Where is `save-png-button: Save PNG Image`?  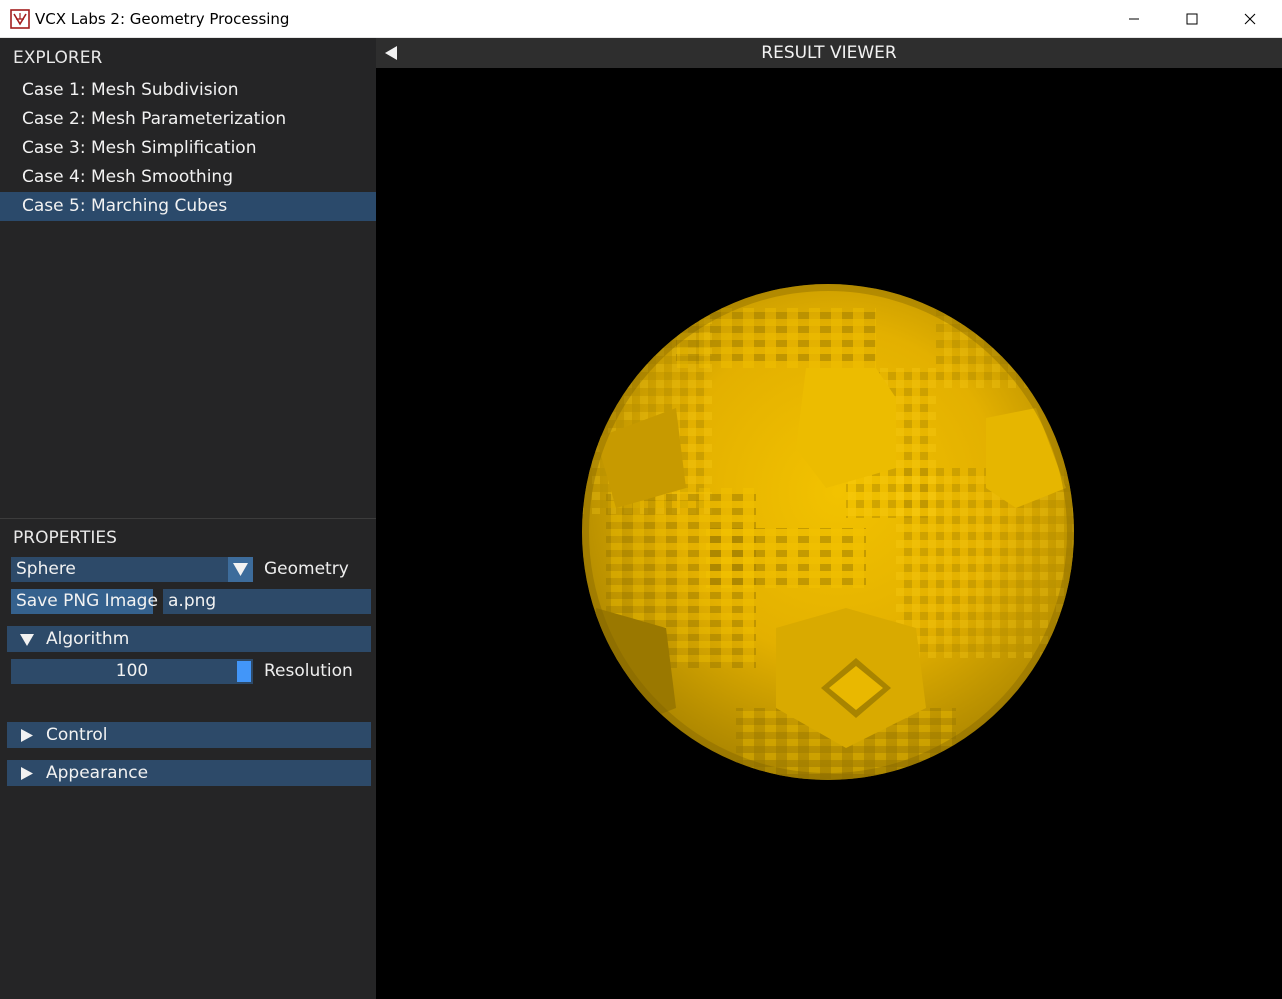
save-png-button: Save PNG Image is located at coordinates (84, 601).